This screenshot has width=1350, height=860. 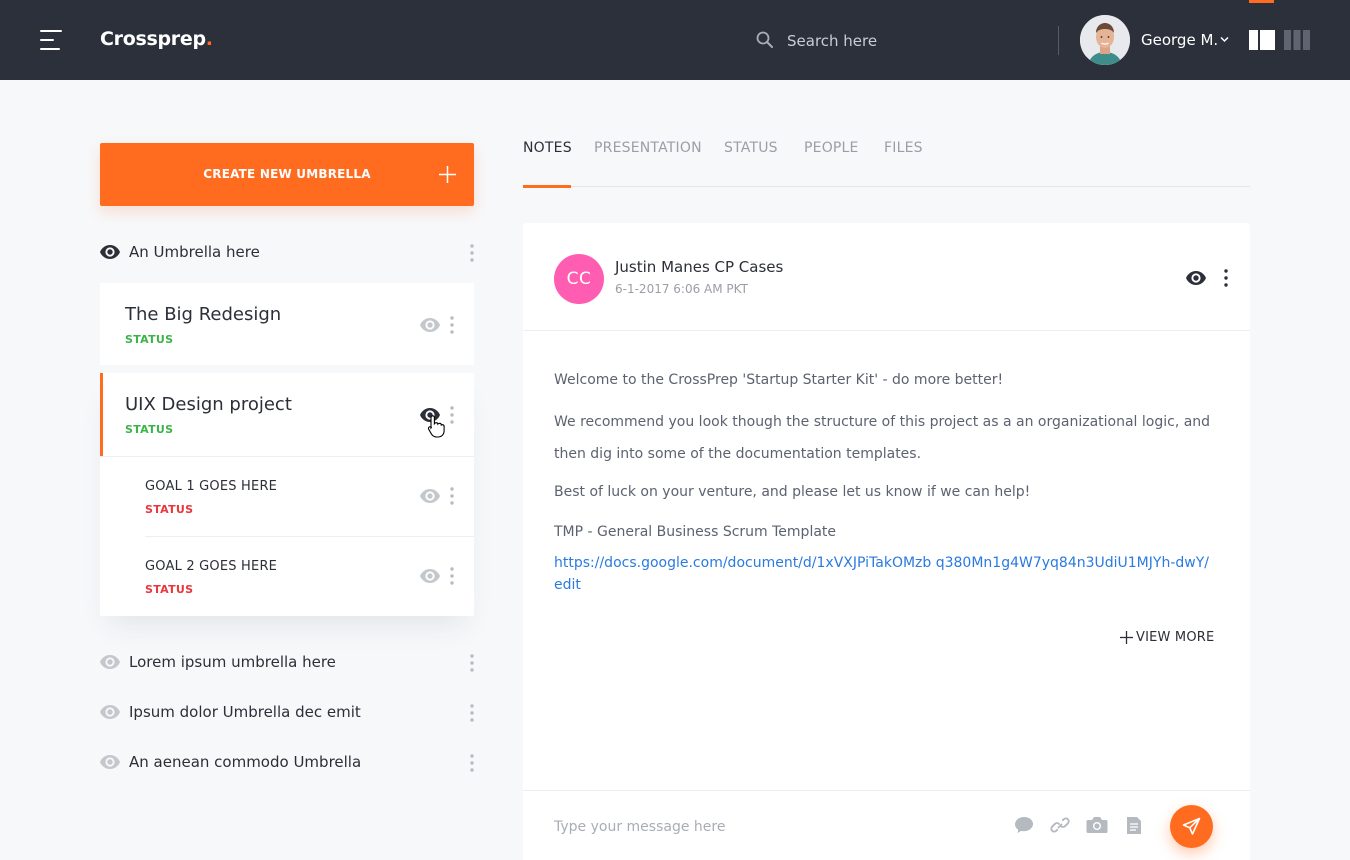 I want to click on send-icon, so click(x=1191, y=826).